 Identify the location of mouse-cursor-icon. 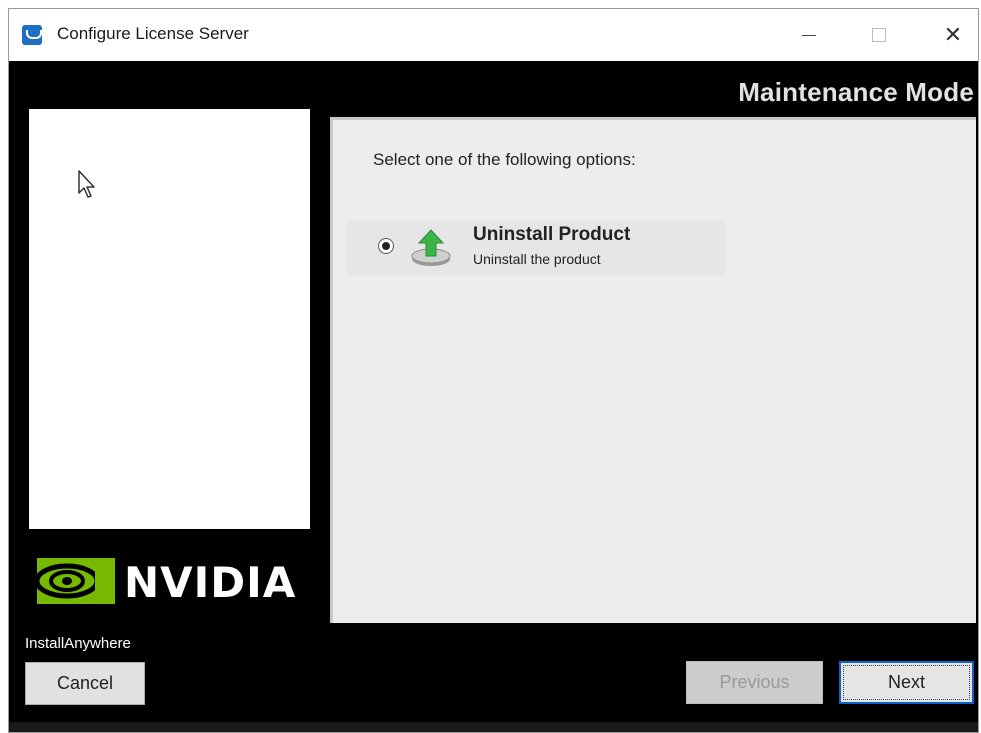
(86, 184).